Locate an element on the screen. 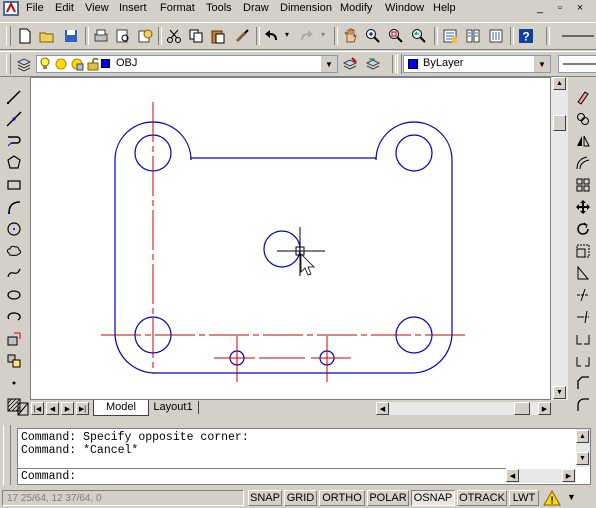 This screenshot has height=508, width=596. designcenter-icon is located at coordinates (473, 36).